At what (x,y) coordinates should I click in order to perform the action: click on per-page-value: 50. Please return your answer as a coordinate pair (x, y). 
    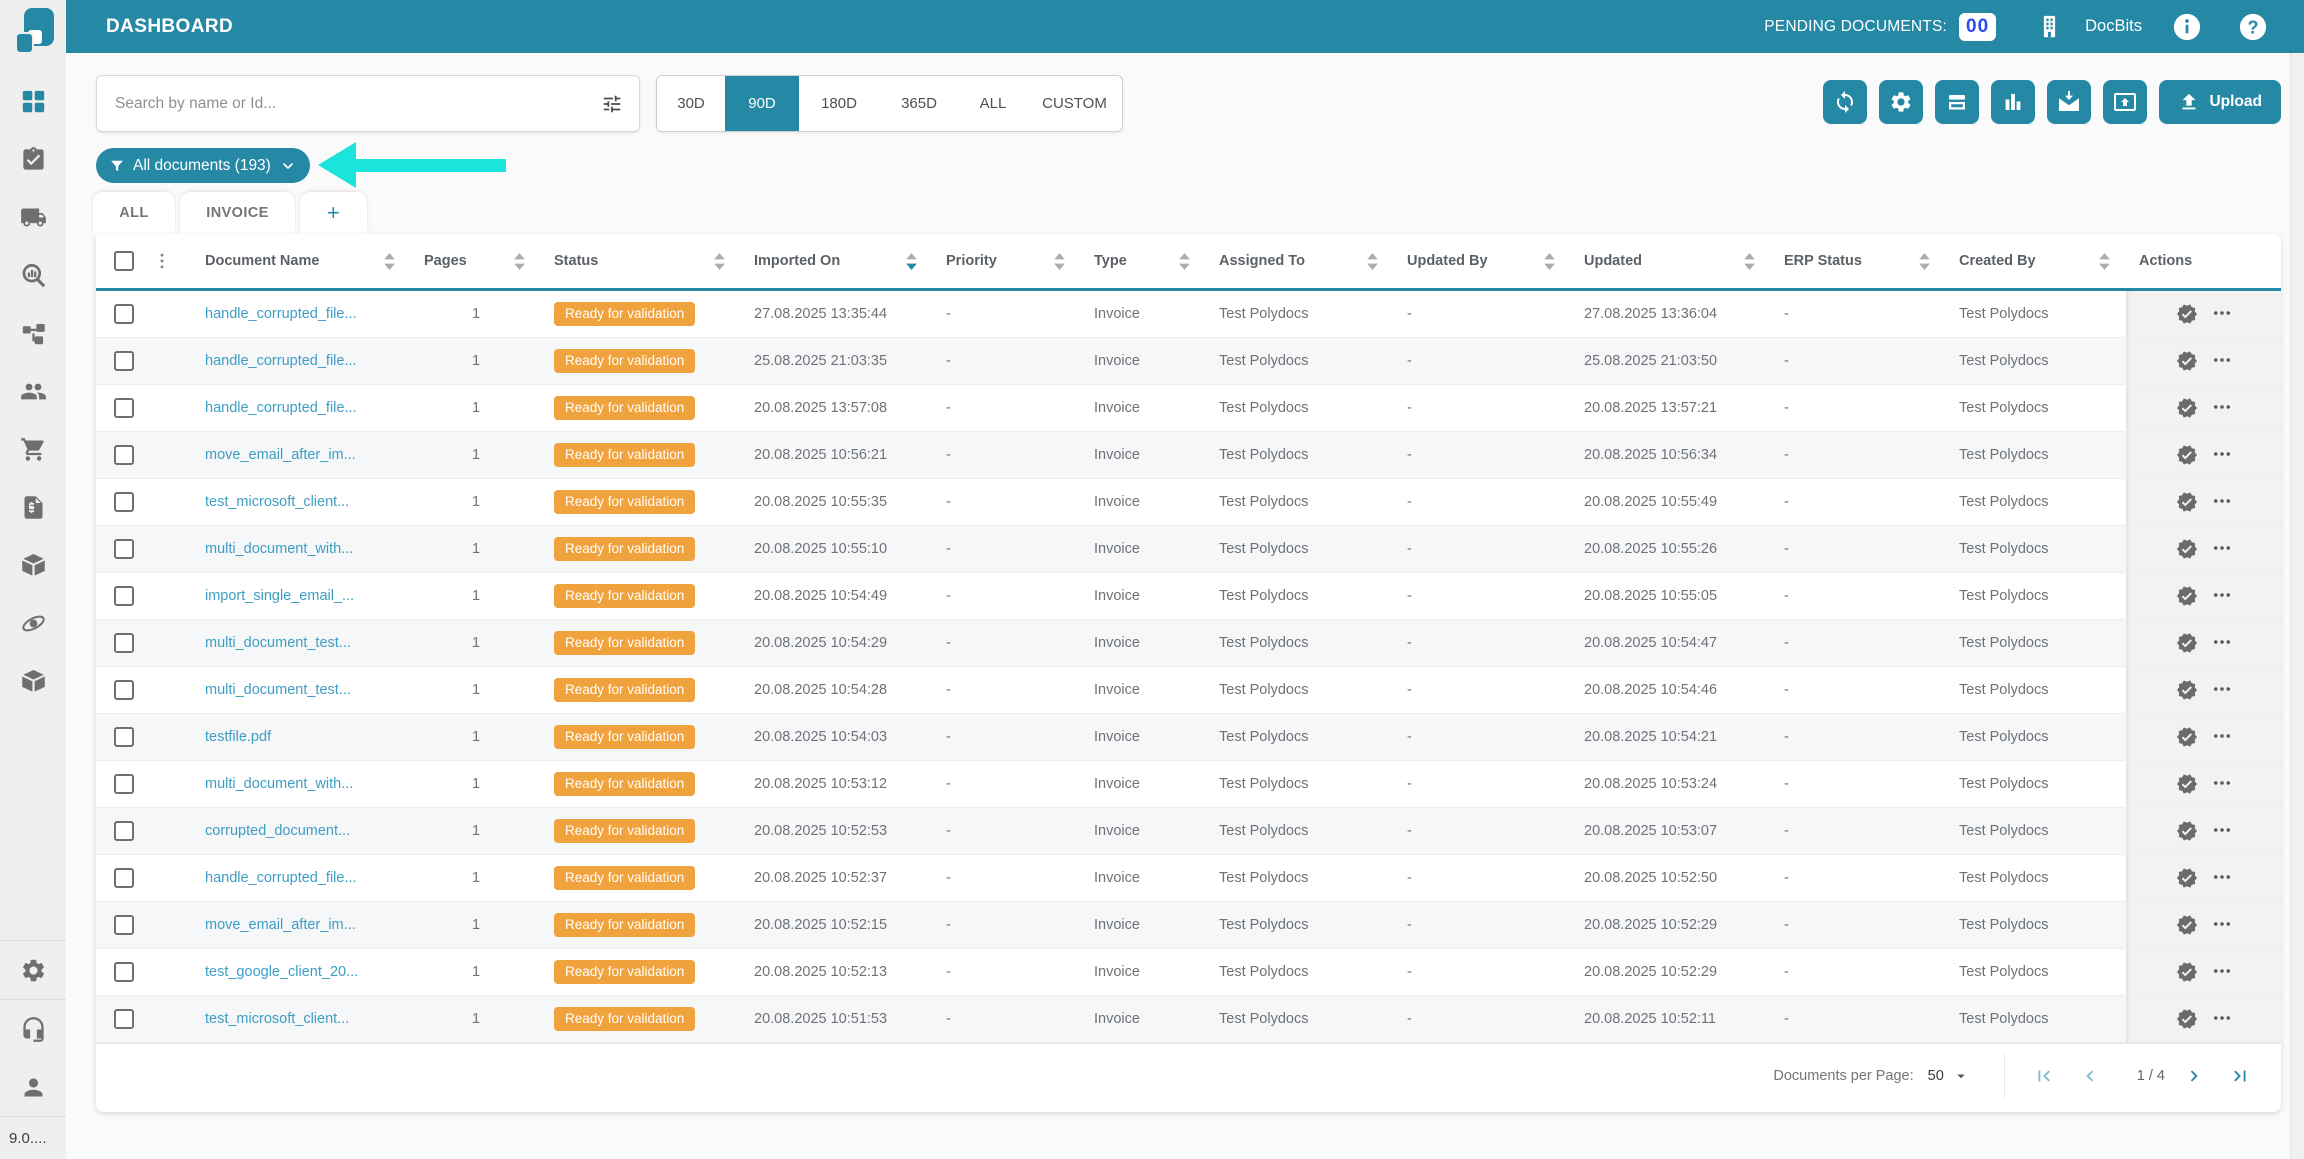
    Looking at the image, I should click on (1936, 1076).